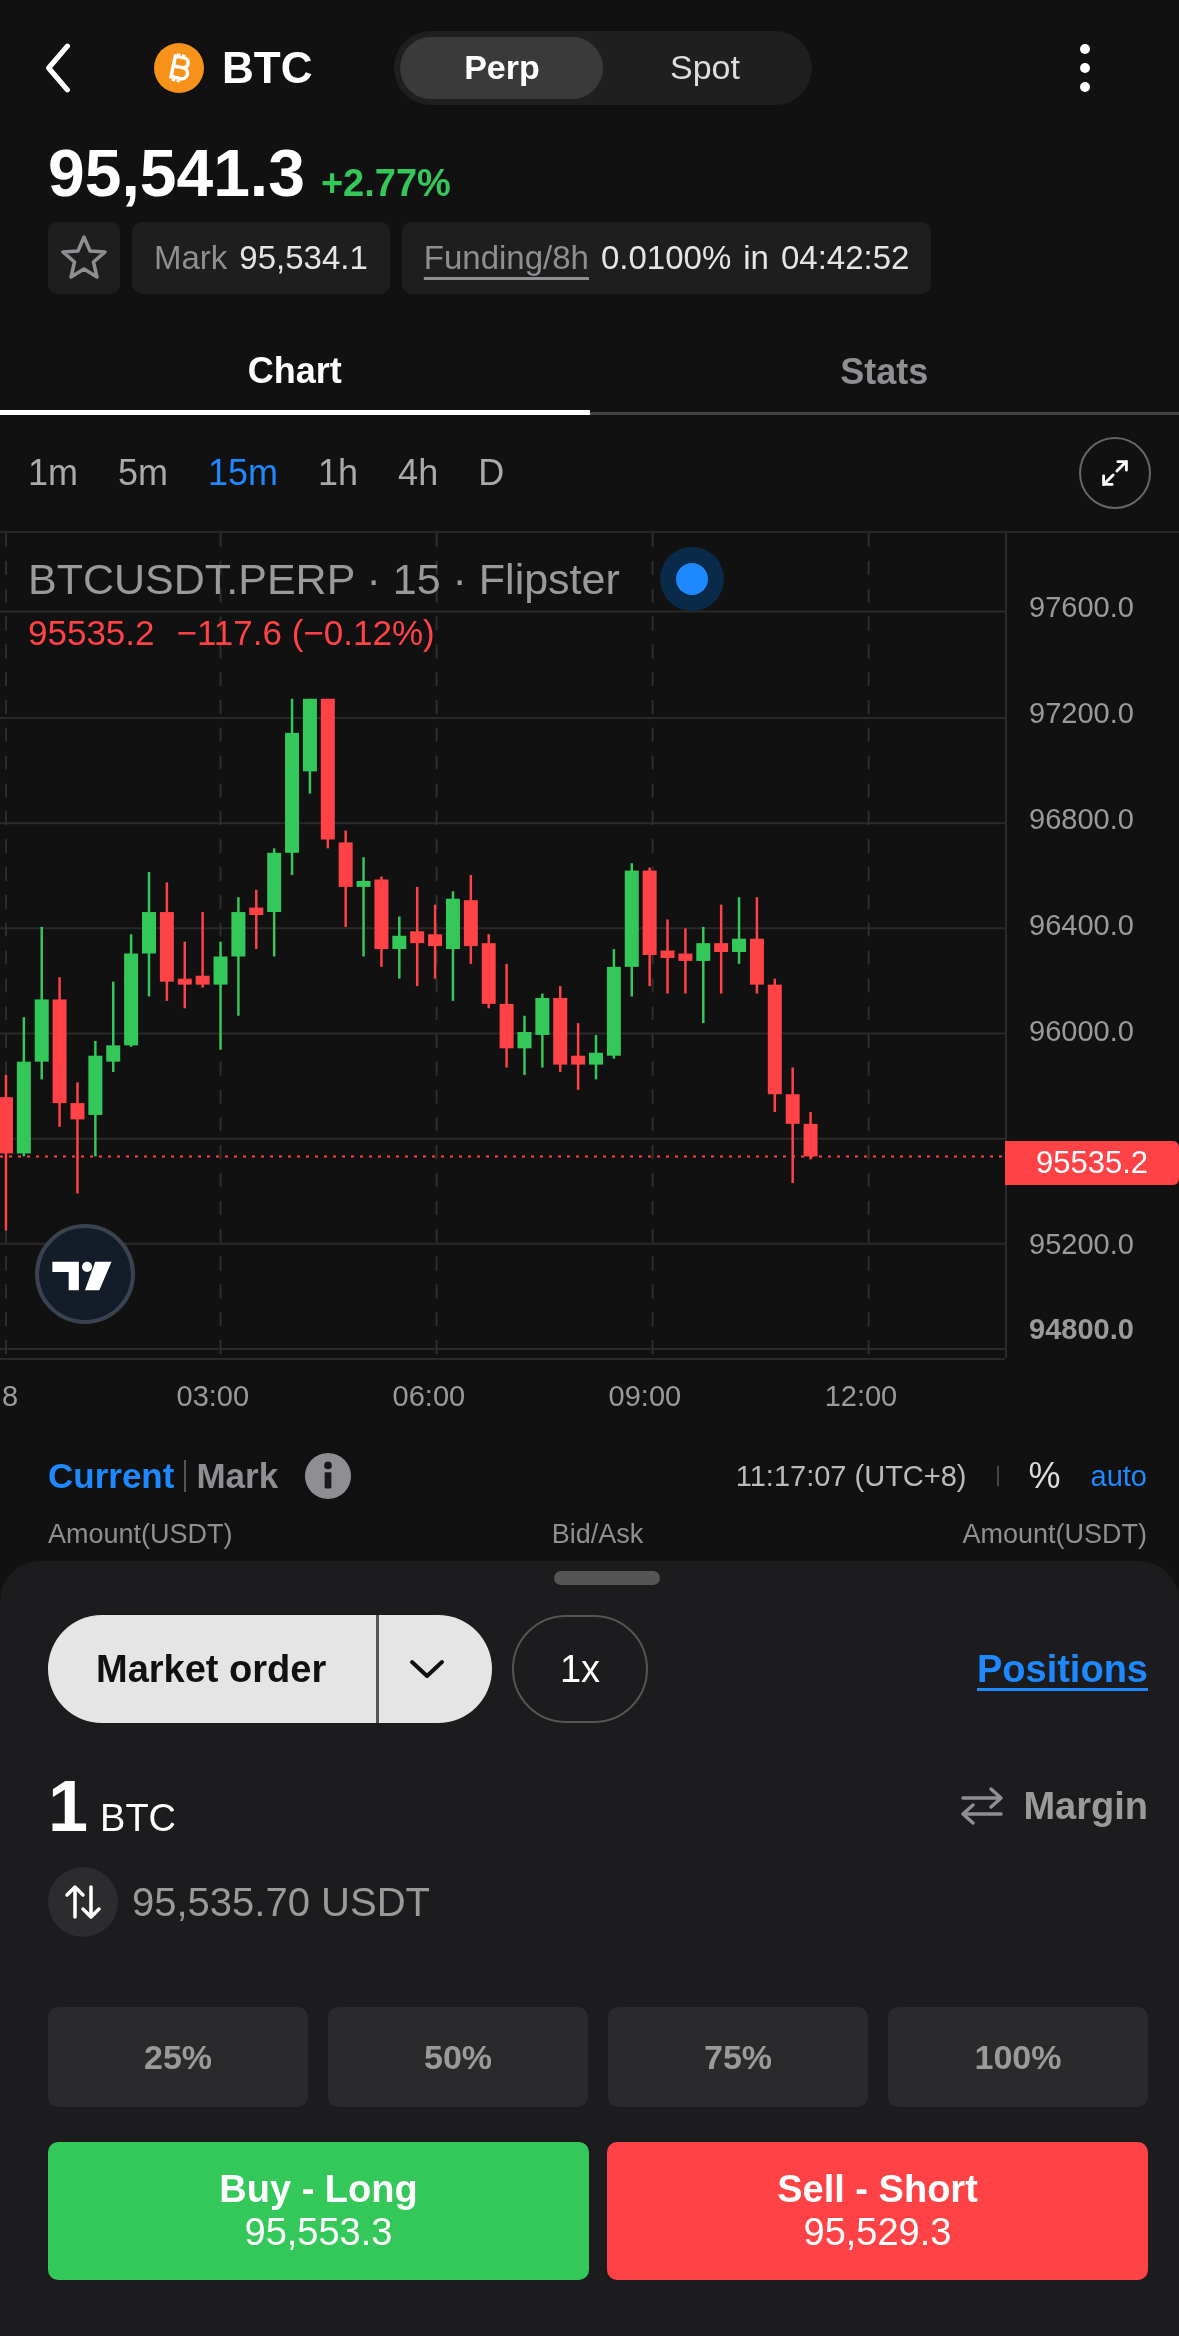 This screenshot has height=2336, width=1179. What do you see at coordinates (645, 1396) in the screenshot?
I see `time-axis-label: 09:00` at bounding box center [645, 1396].